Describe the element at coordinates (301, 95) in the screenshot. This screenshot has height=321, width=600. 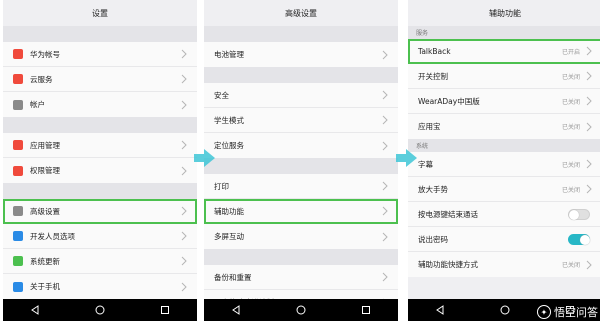
I see `settings-row: 安全` at that location.